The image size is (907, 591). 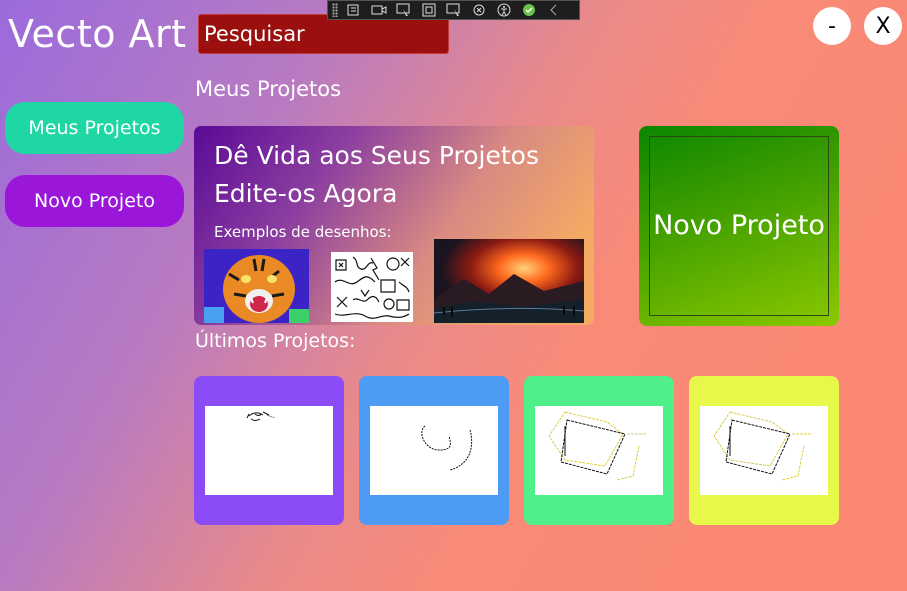 I want to click on debug-toolbar, so click(x=453, y=10).